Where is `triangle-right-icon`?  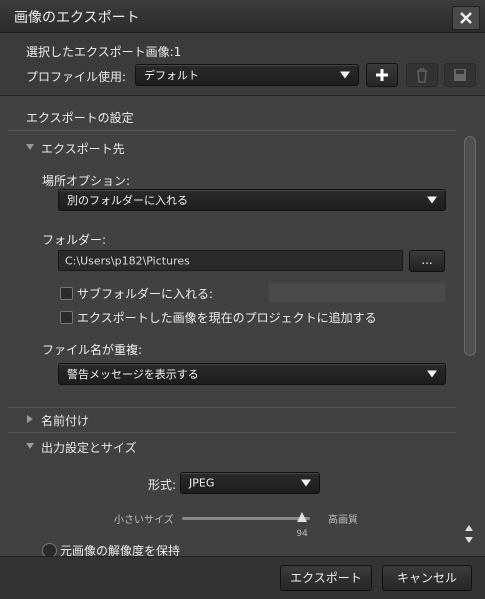
triangle-right-icon is located at coordinates (30, 419).